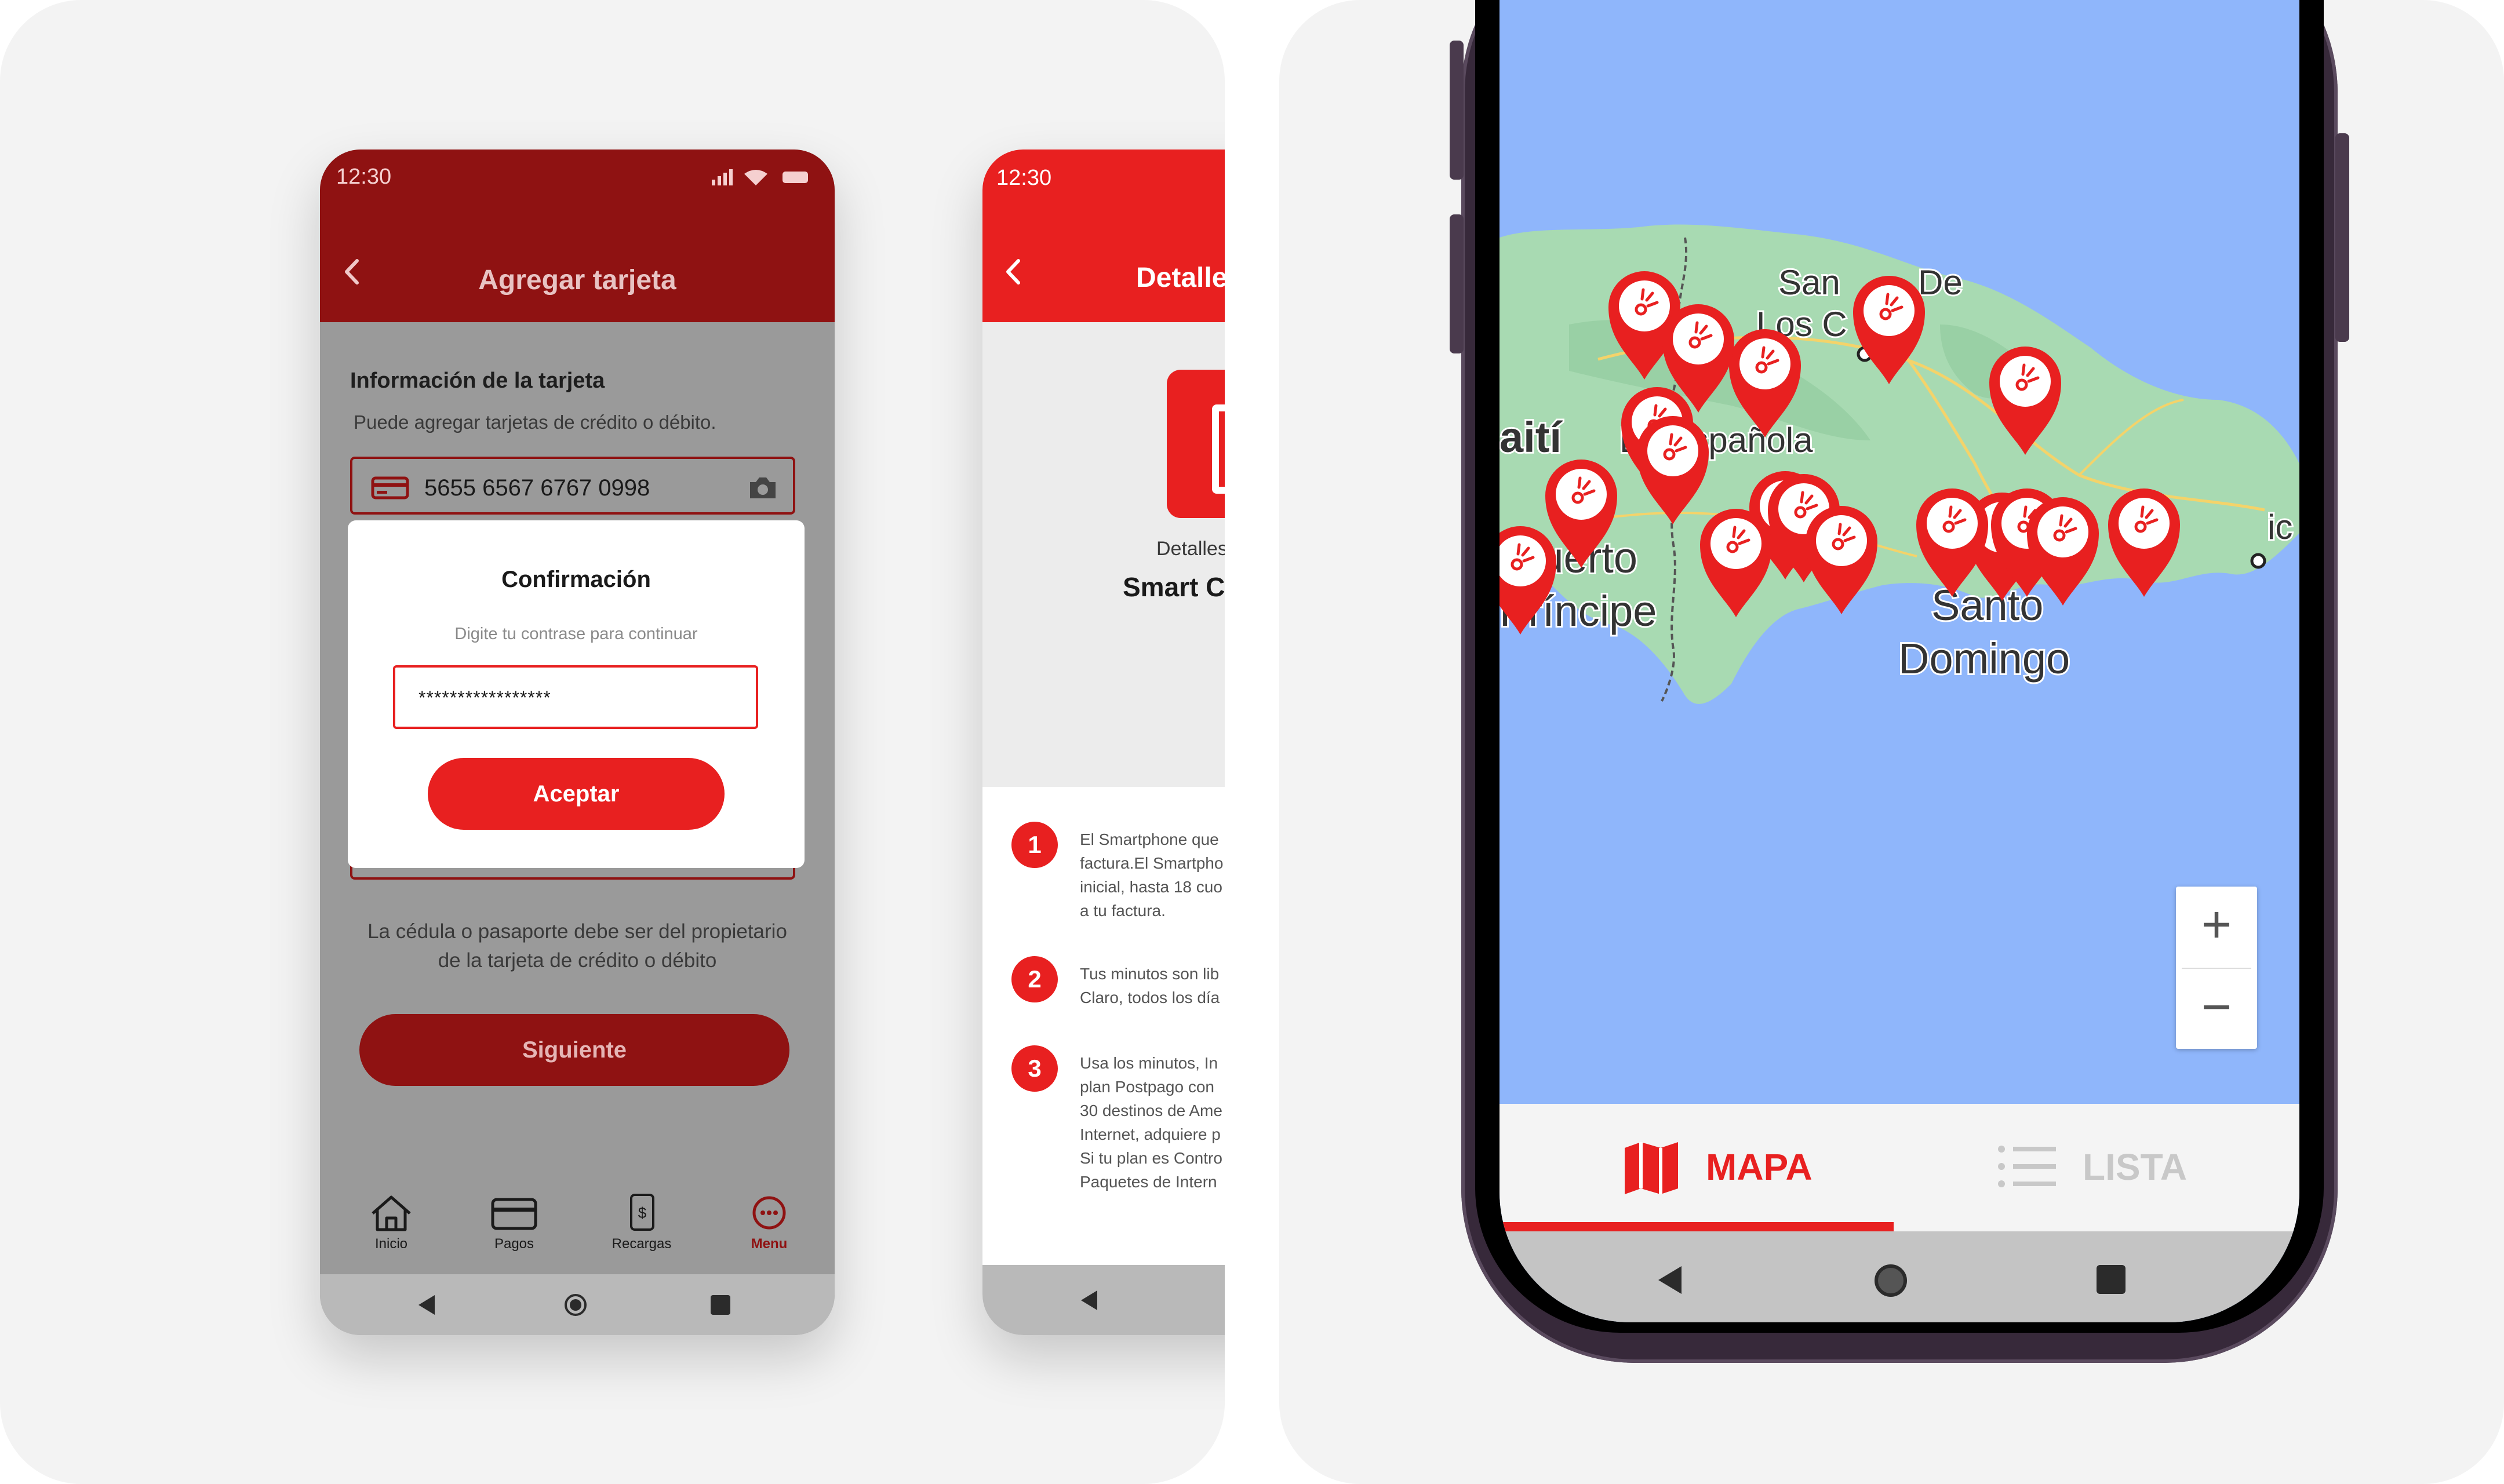  I want to click on owner-note-line2: de la tarjeta de crédito o débito, so click(577, 960).